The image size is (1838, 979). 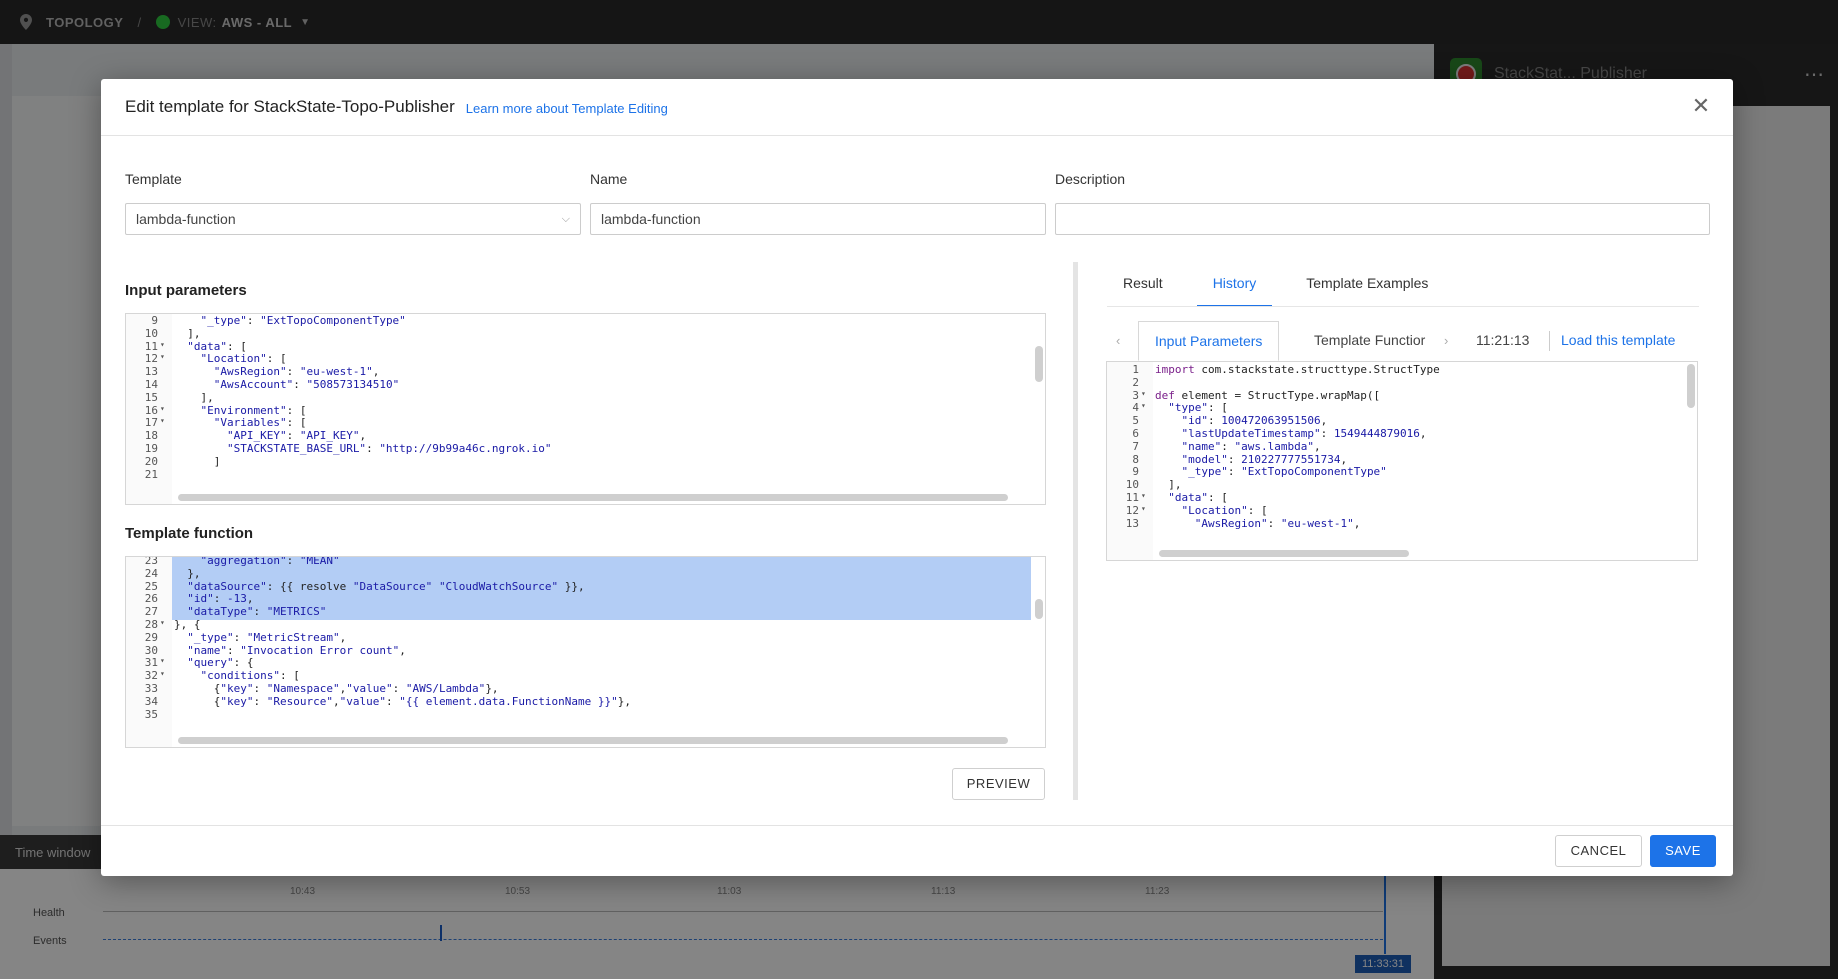 What do you see at coordinates (1369, 341) in the screenshot?
I see `subtab-template-function: Template Functior` at bounding box center [1369, 341].